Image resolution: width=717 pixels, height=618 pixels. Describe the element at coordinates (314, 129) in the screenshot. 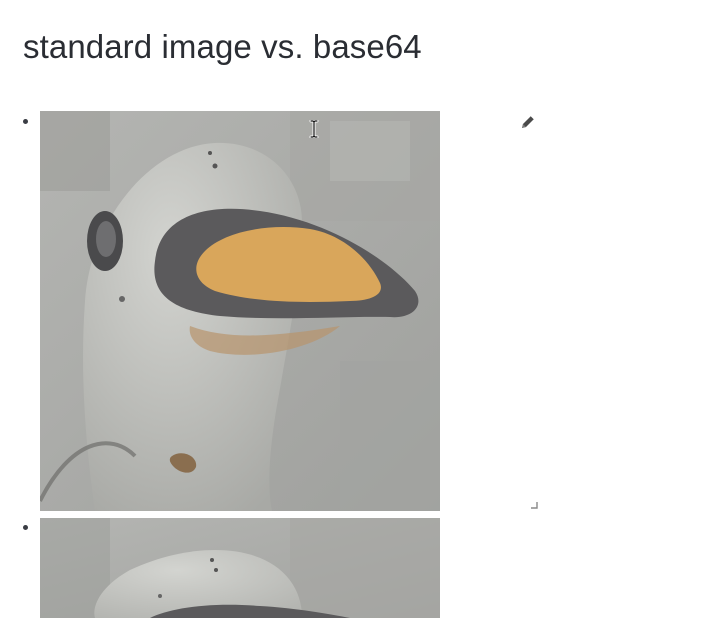

I see `text-cursor-icon` at that location.